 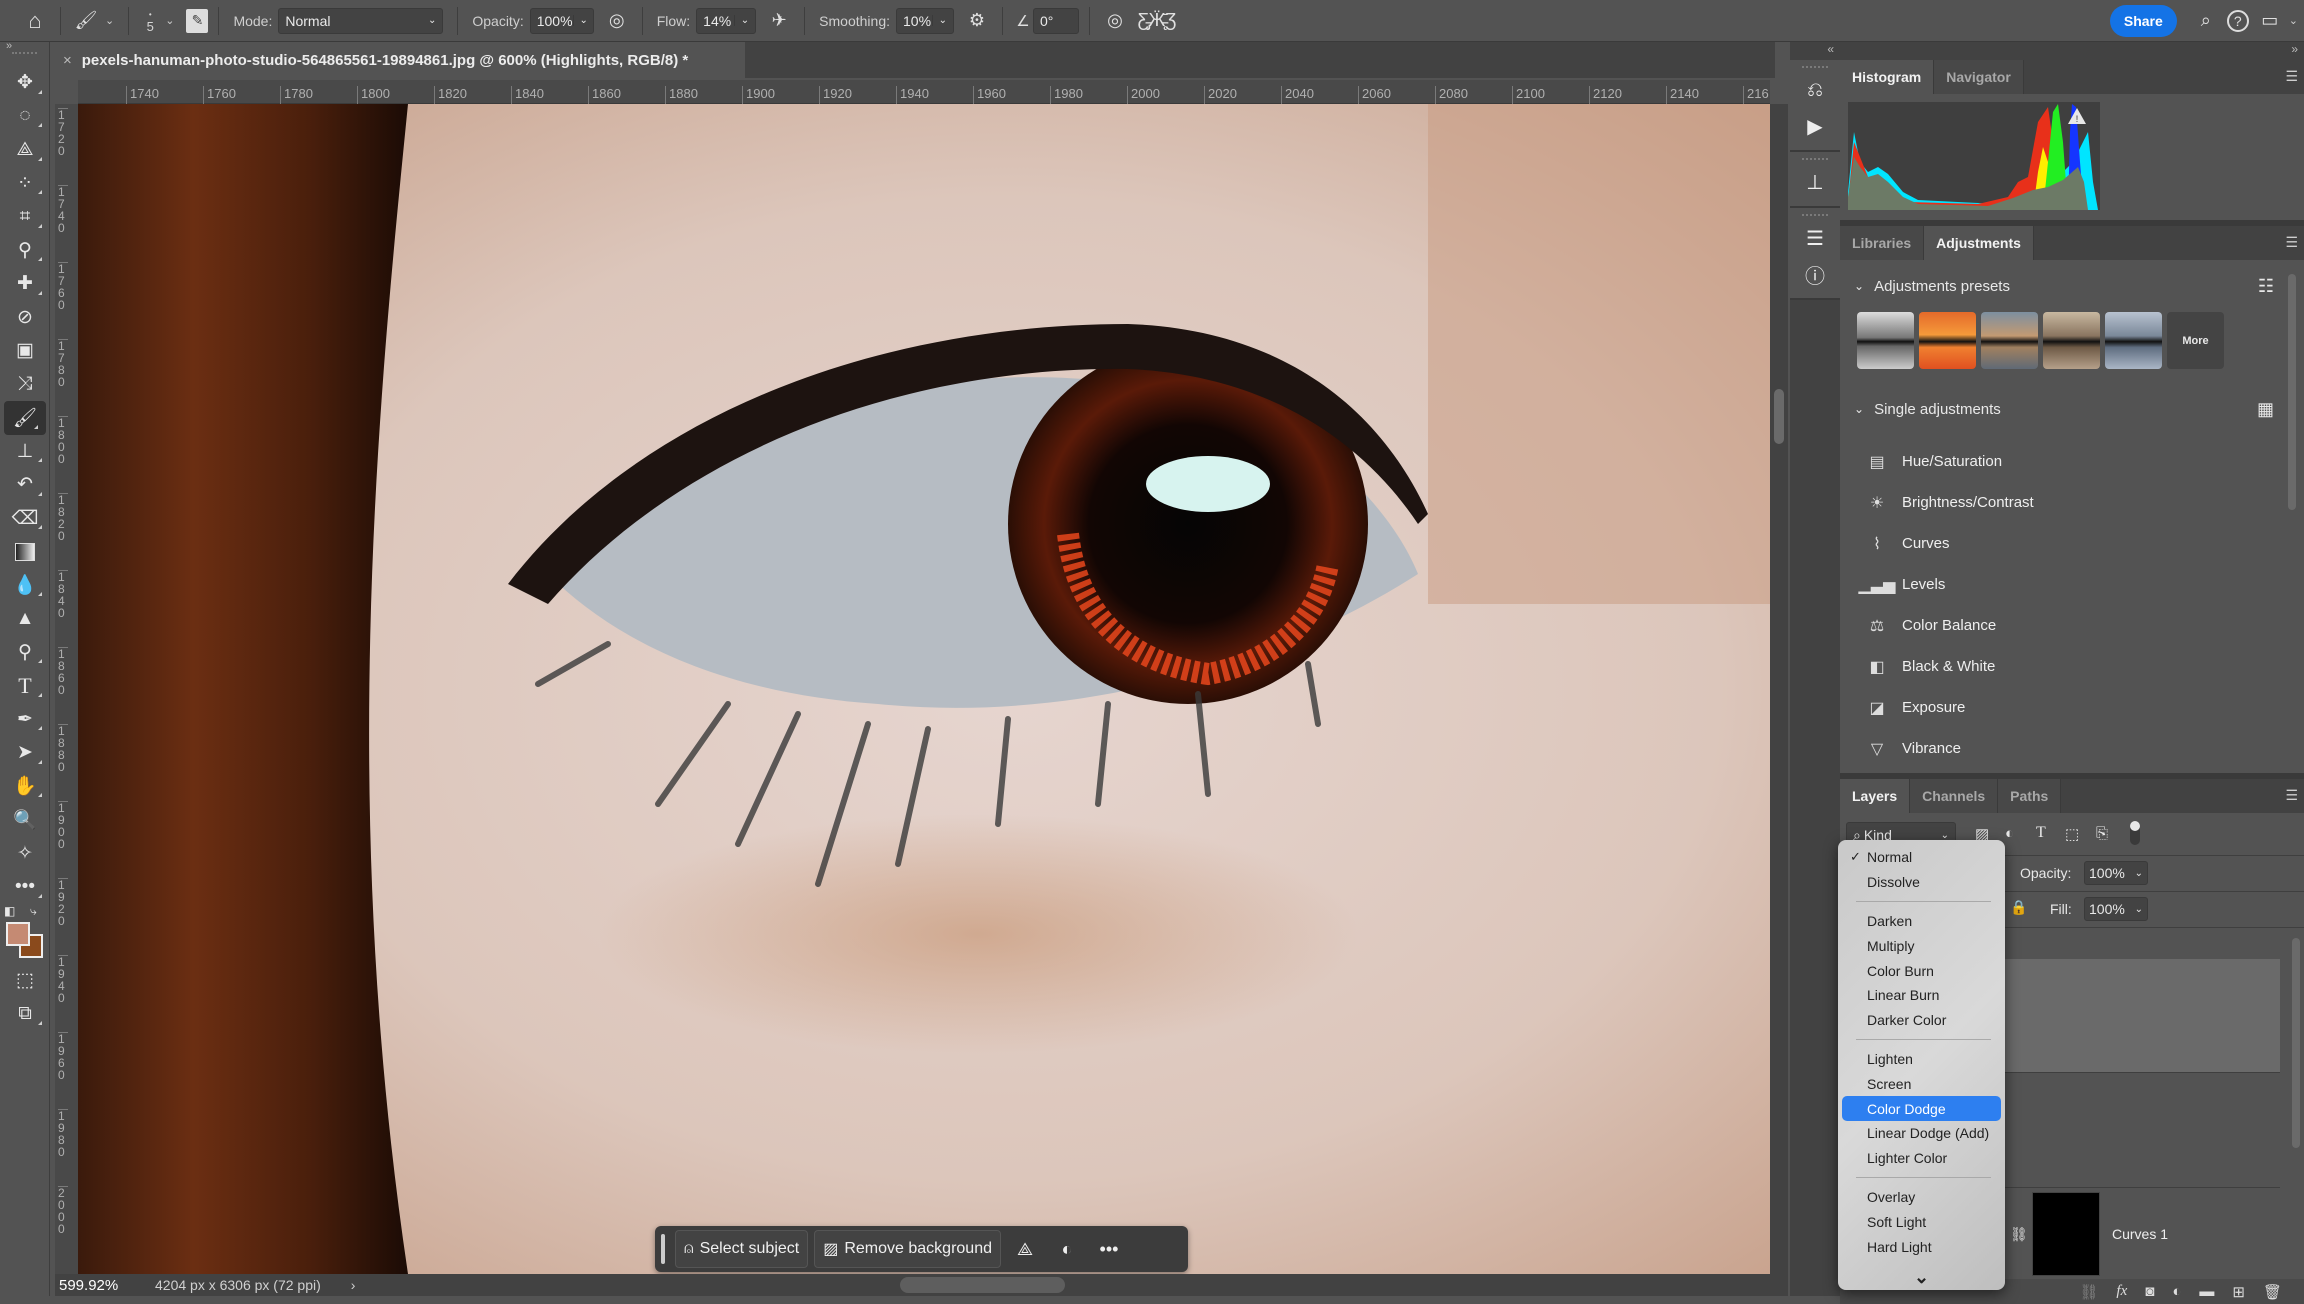 What do you see at coordinates (2072, 543) in the screenshot?
I see `adjustment-item-curves: ⌇ Curves` at bounding box center [2072, 543].